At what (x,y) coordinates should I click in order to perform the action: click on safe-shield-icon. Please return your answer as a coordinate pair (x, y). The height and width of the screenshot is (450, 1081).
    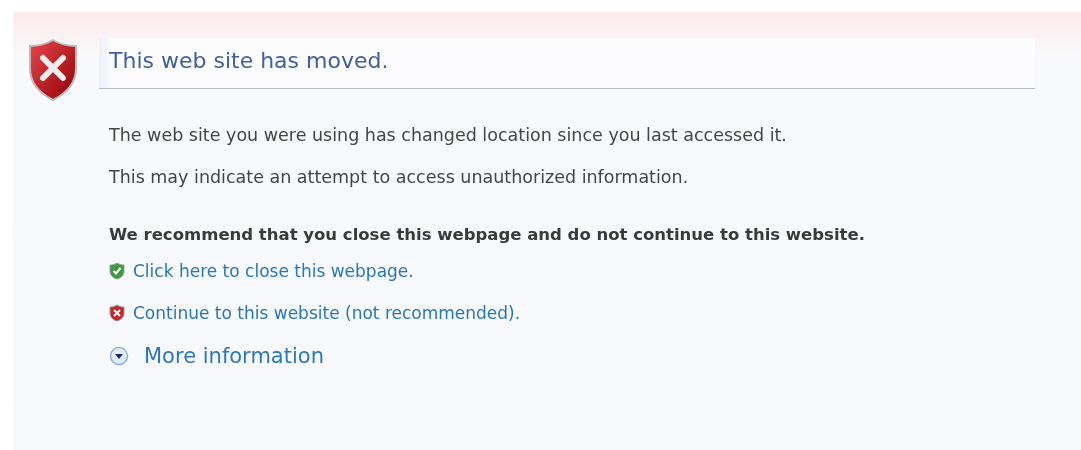
    Looking at the image, I should click on (117, 271).